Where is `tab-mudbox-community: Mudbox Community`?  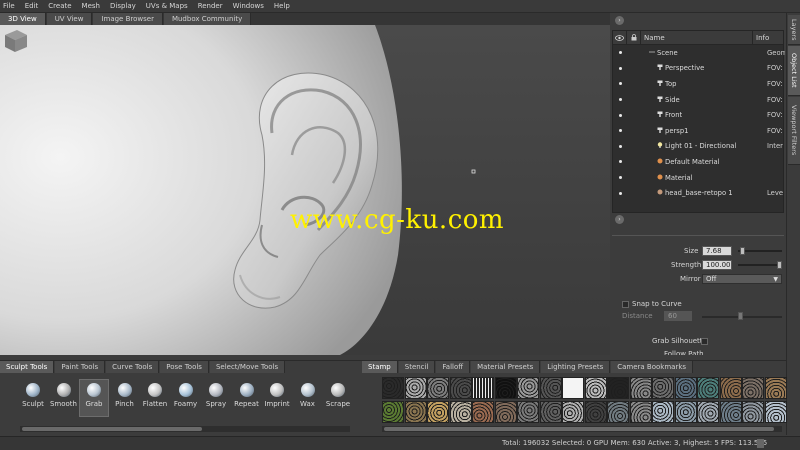 tab-mudbox-community: Mudbox Community is located at coordinates (207, 19).